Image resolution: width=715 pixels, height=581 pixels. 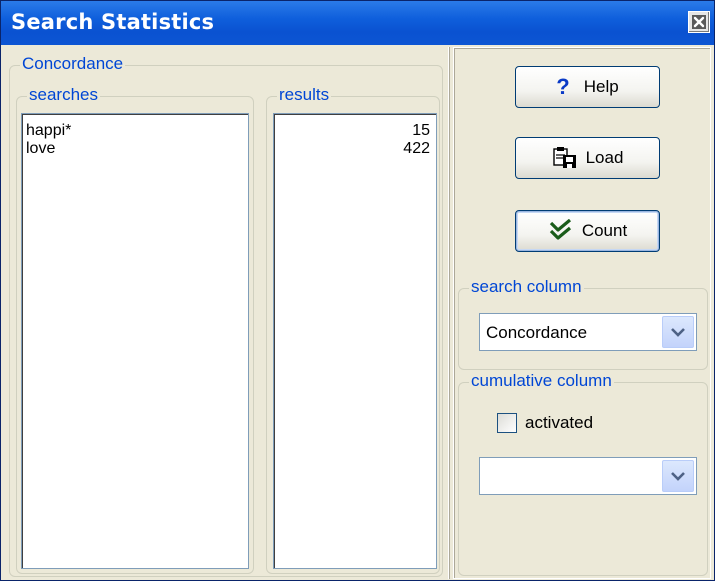 I want to click on help-button-label: Help, so click(x=601, y=86).